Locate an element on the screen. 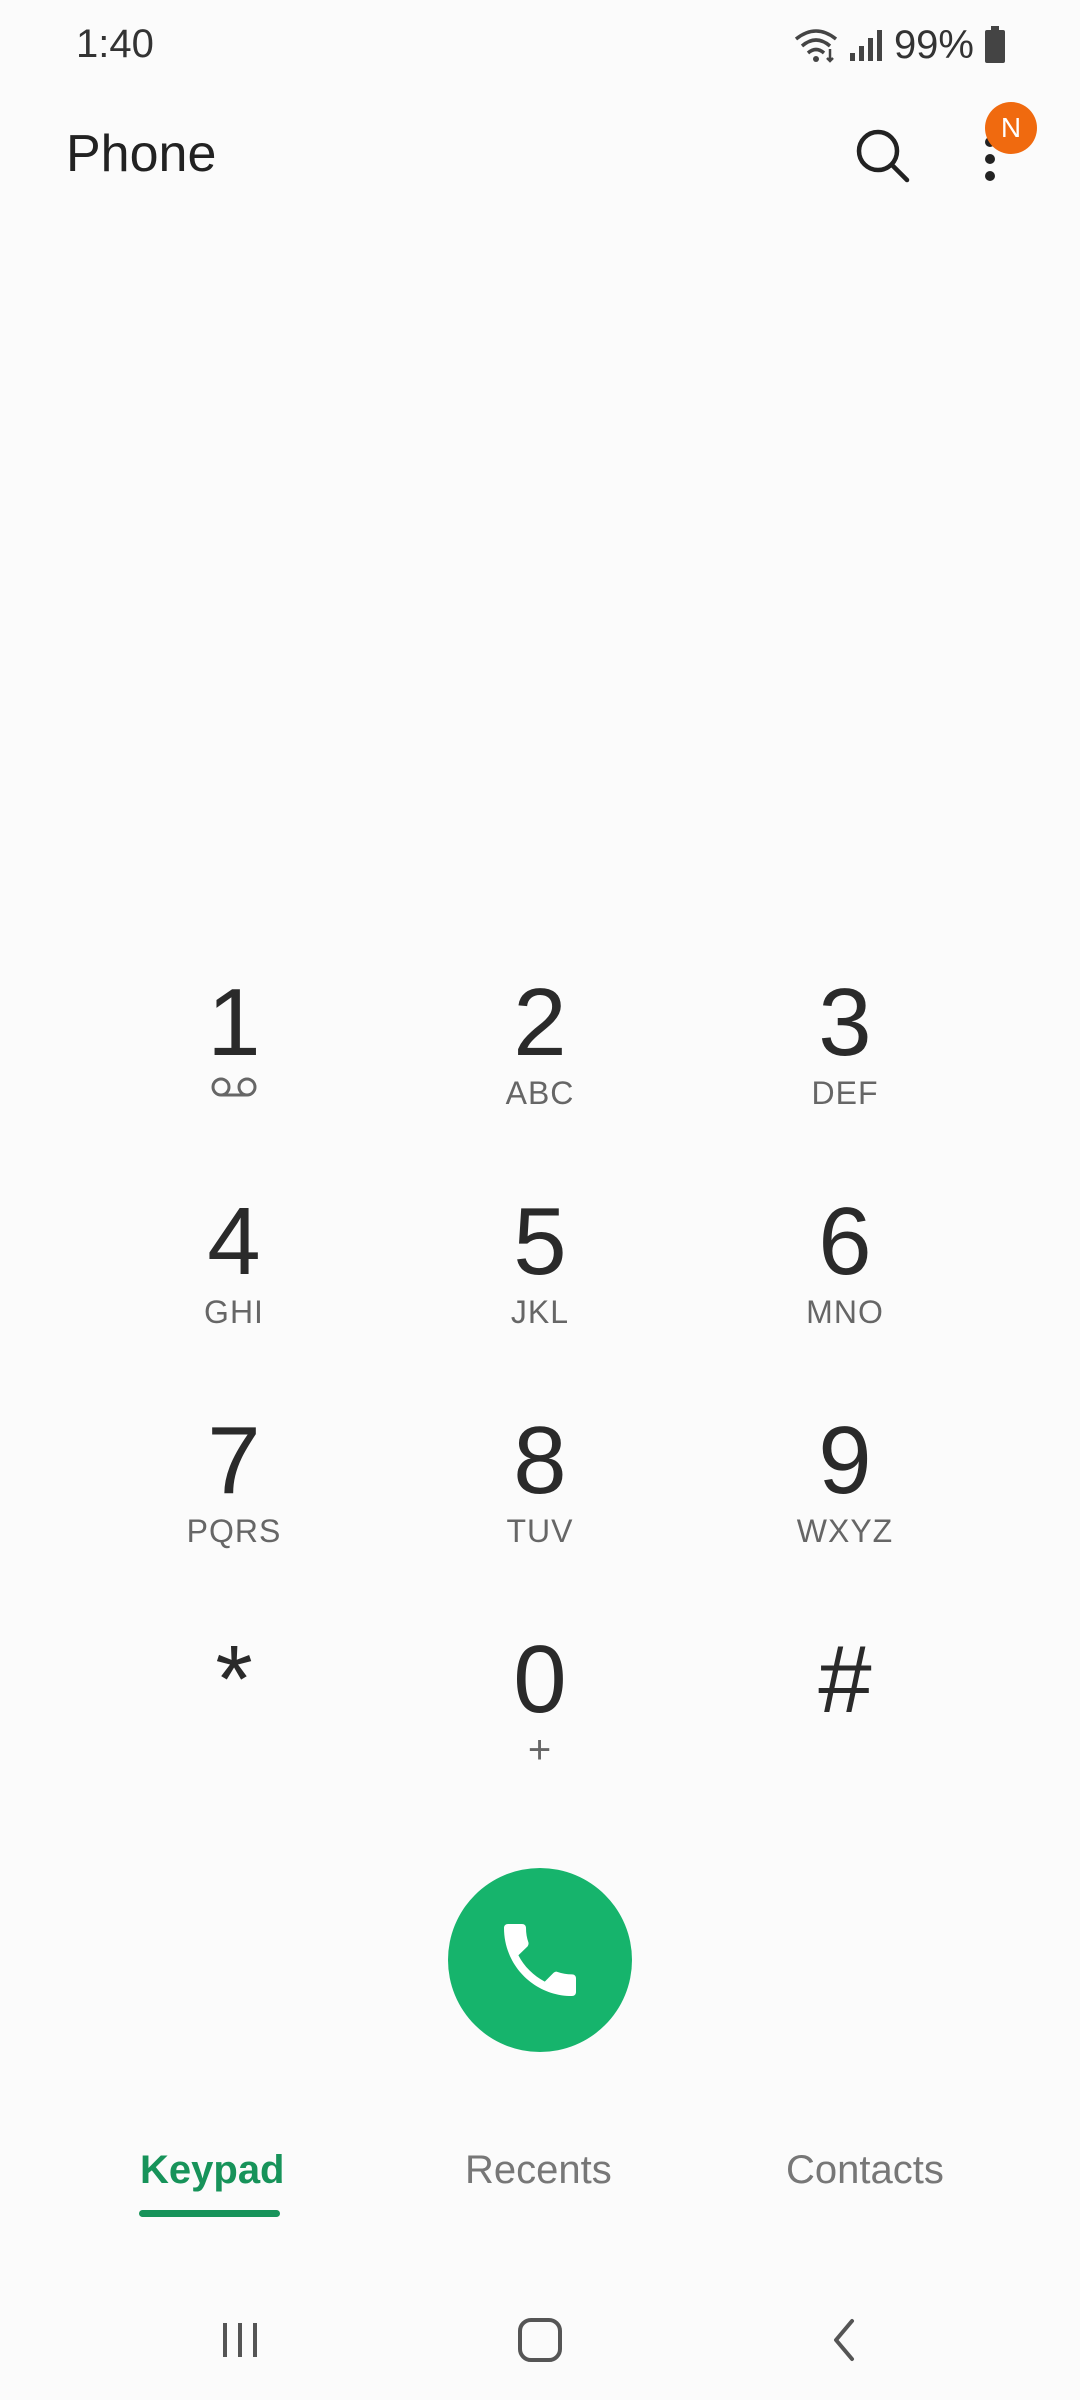 The height and width of the screenshot is (2400, 1080). key-digit: 3 is located at coordinates (845, 1022).